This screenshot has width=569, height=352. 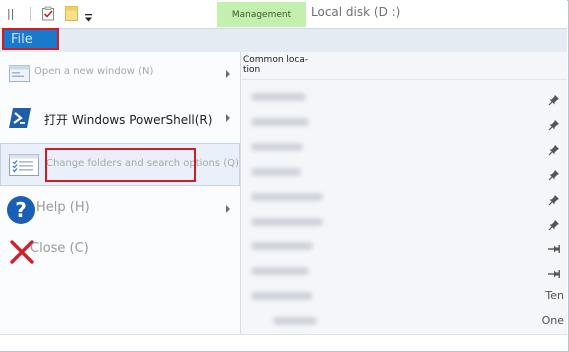 I want to click on menu-item-label: Open a new window (N), so click(x=94, y=71).